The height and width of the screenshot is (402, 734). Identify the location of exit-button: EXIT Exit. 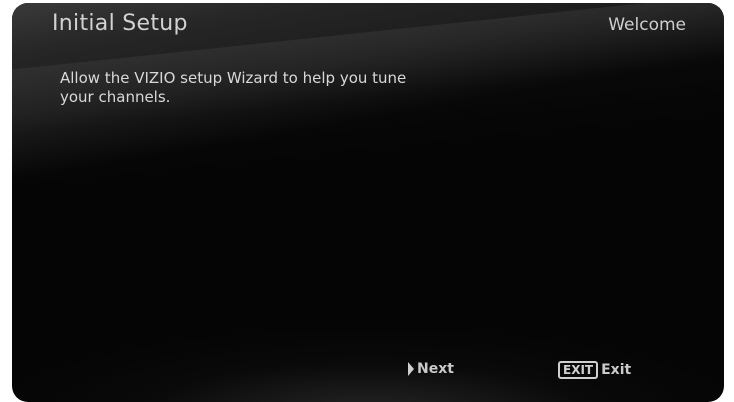
(594, 370).